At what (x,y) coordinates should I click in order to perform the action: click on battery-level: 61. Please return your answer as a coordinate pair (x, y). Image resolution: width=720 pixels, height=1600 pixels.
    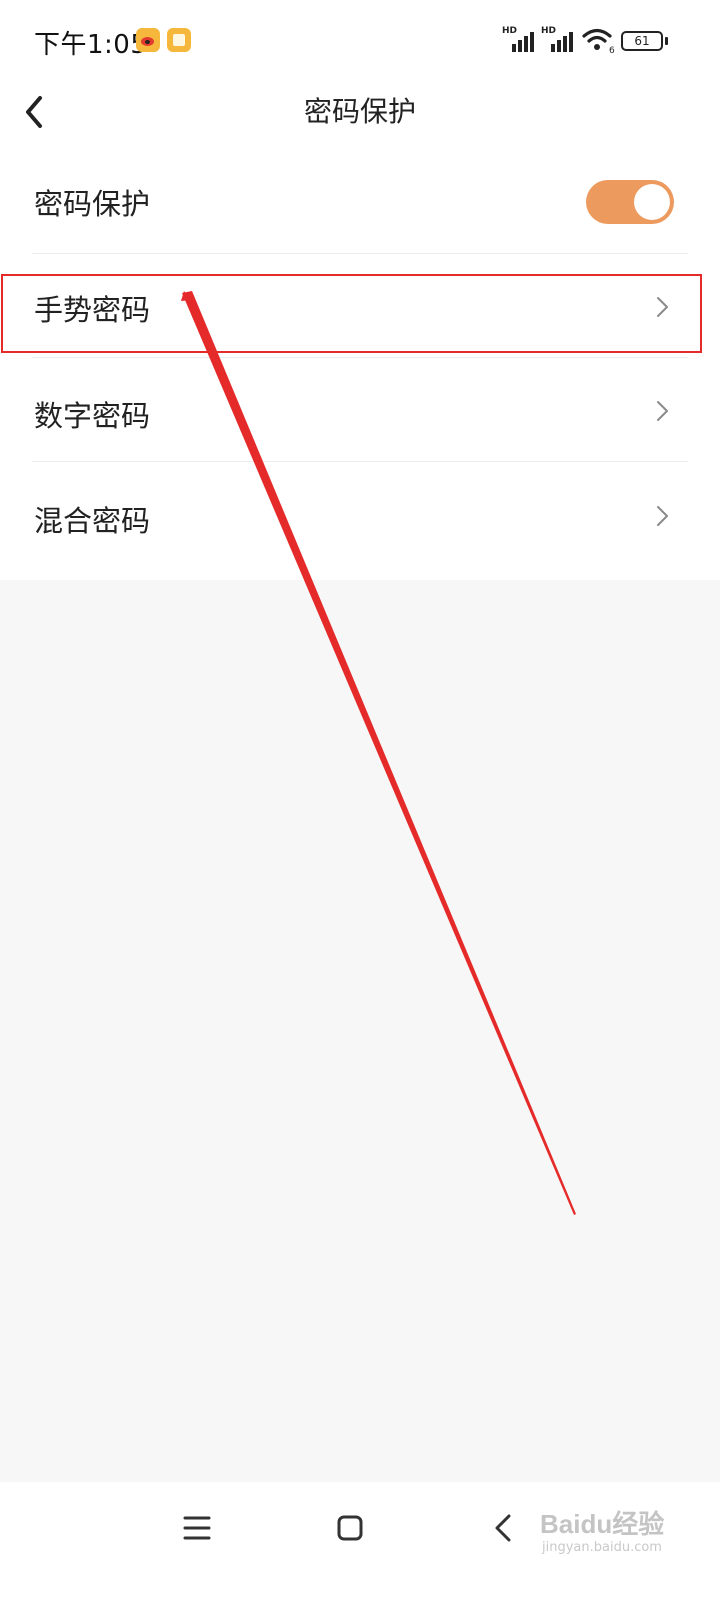
    Looking at the image, I should click on (642, 41).